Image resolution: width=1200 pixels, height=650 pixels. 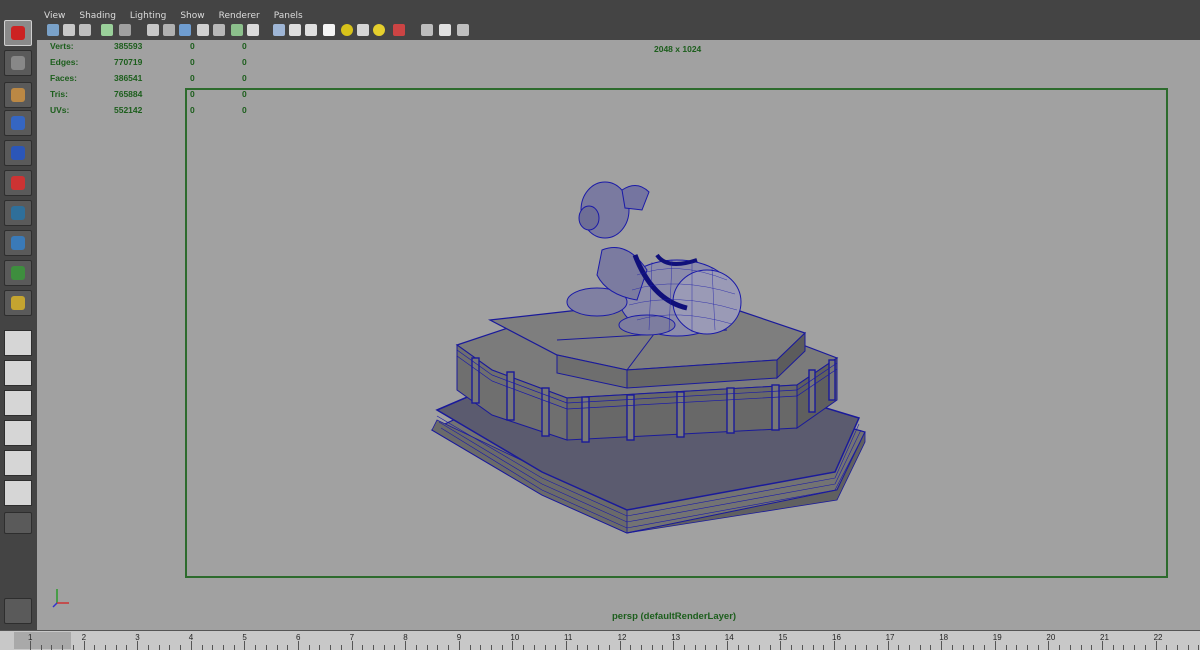 I want to click on bull-hump, so click(x=635, y=198).